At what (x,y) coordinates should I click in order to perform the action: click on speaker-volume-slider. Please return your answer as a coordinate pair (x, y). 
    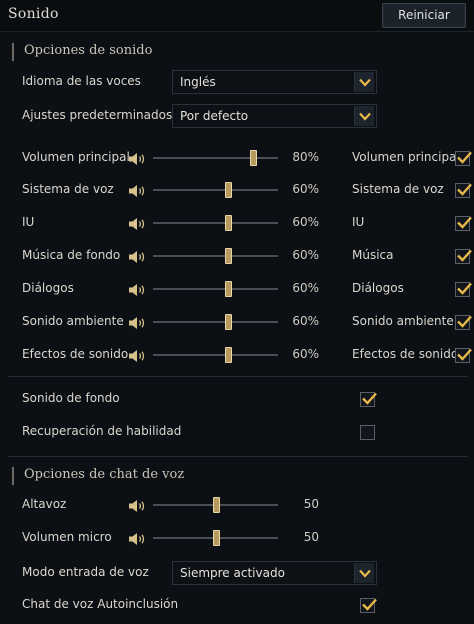
    Looking at the image, I should click on (215, 505).